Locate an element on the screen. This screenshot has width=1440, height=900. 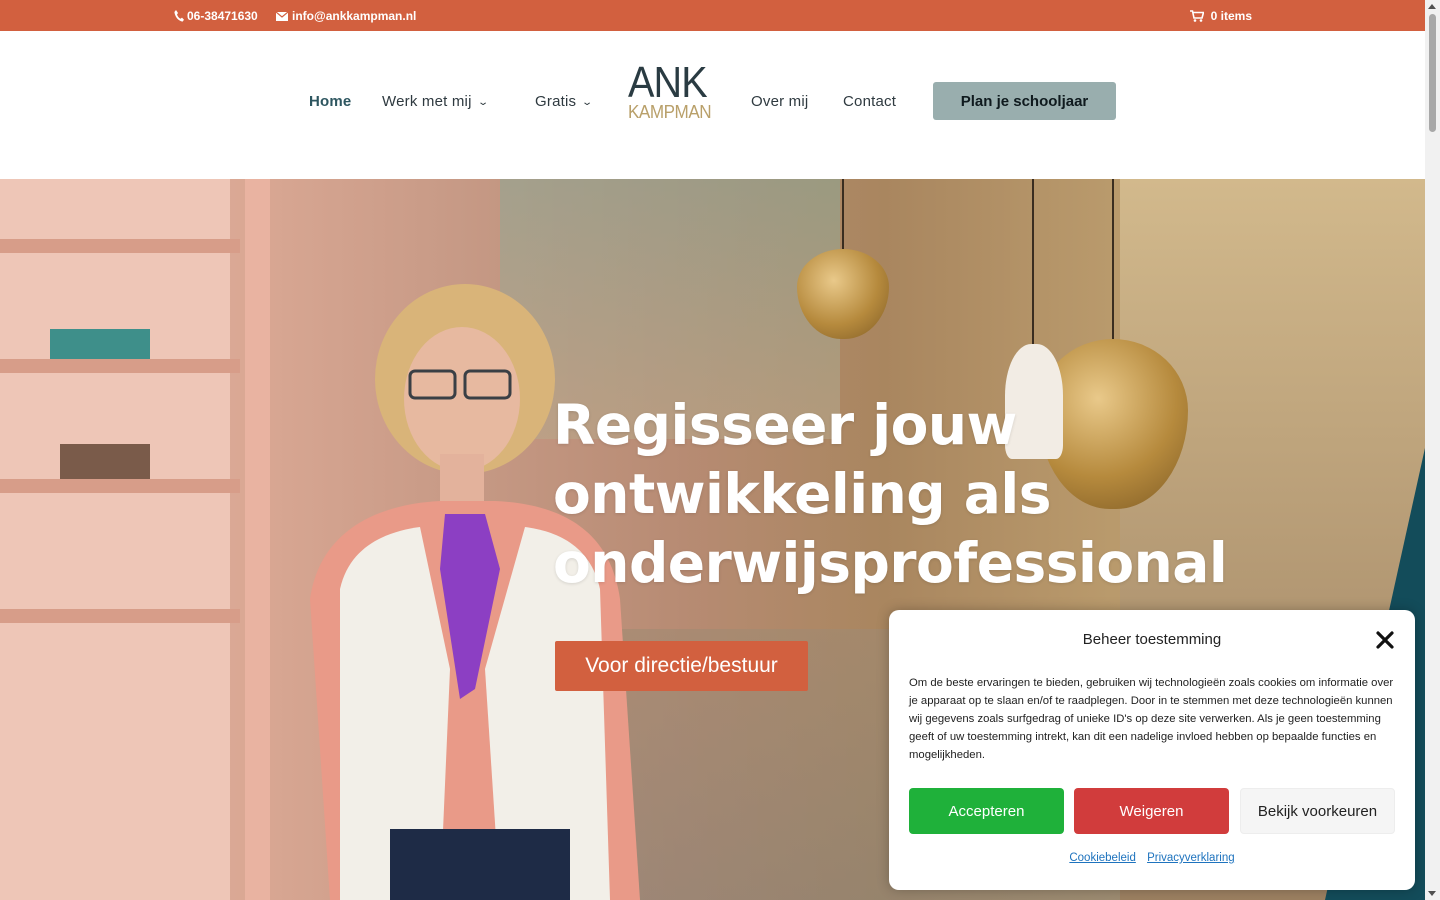
nav-home: Home is located at coordinates (330, 101).